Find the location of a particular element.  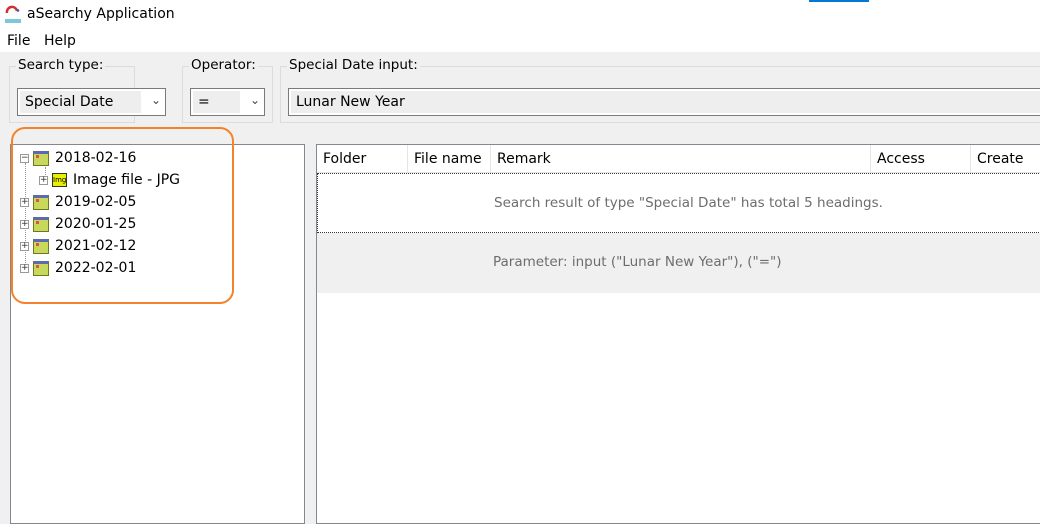

special-date-input: Lunar New Year is located at coordinates (664, 102).